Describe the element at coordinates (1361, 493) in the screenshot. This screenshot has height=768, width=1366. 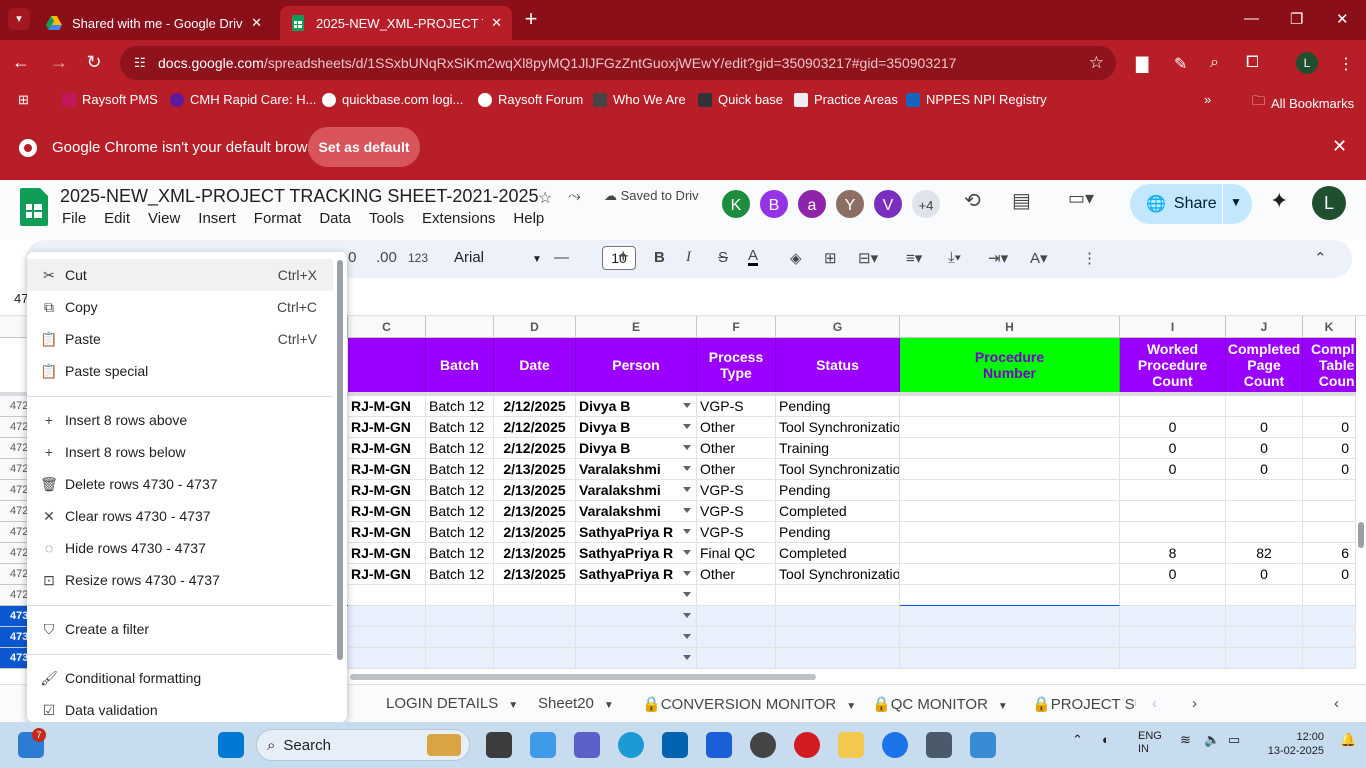
I see `vertical-scrollbar` at that location.